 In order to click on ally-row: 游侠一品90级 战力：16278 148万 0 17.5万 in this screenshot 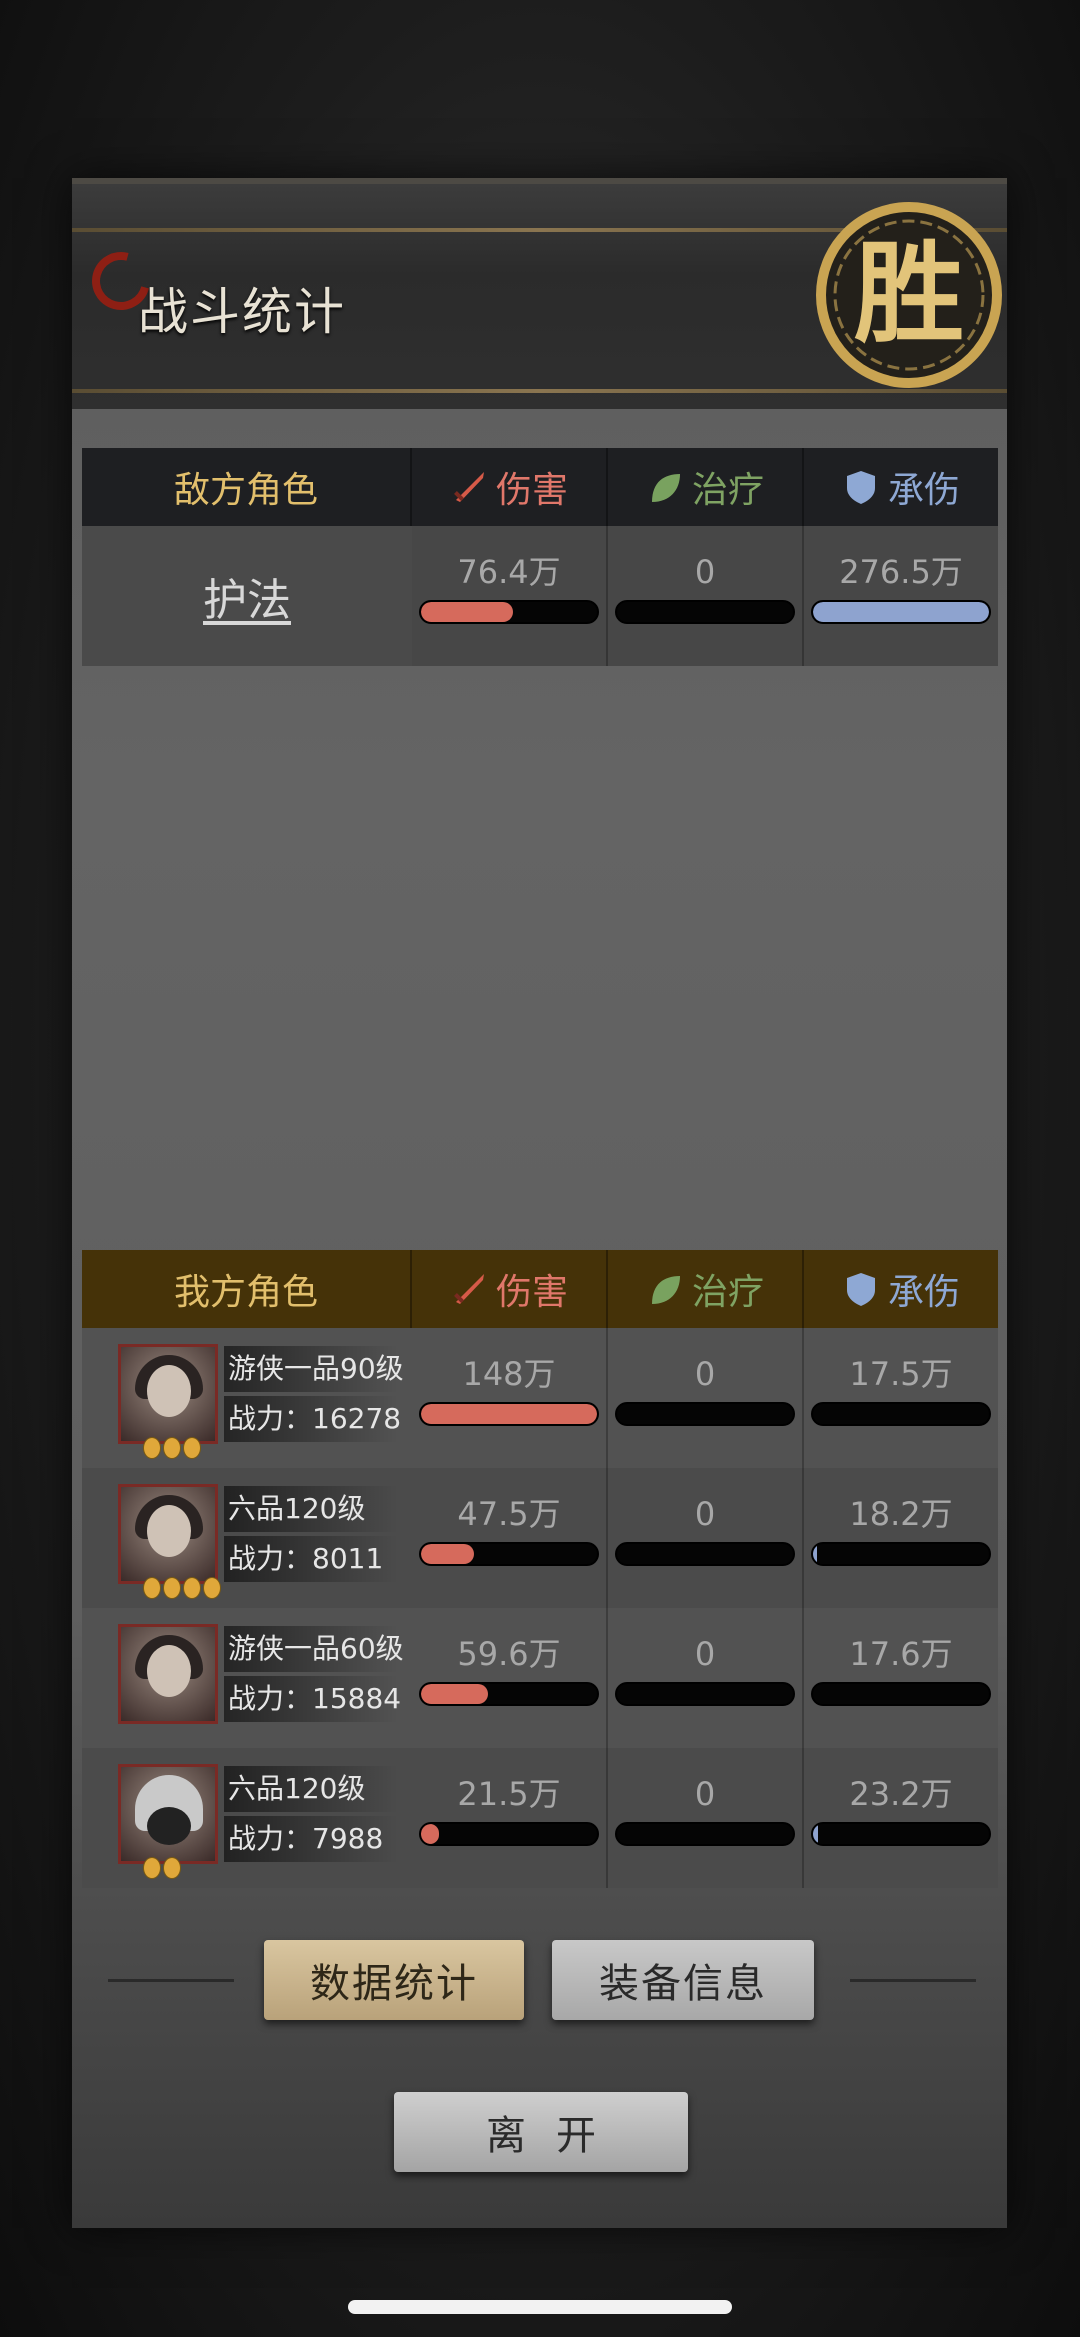, I will do `click(540, 1398)`.